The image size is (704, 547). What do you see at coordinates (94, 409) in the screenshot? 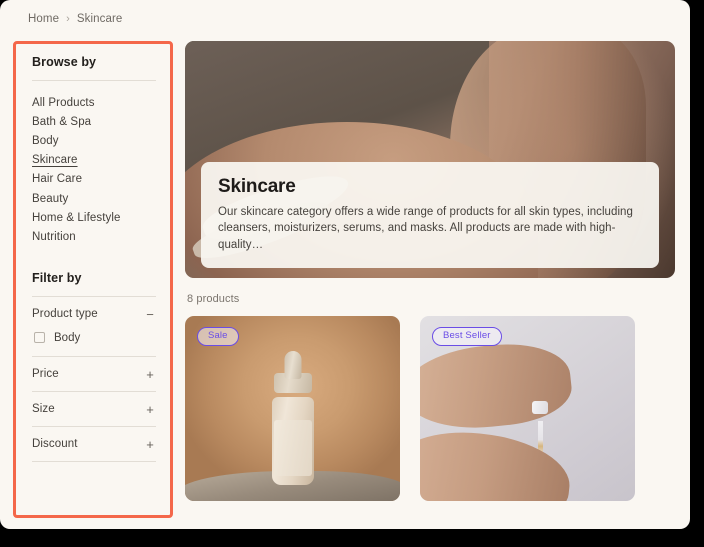
I see `filter-group-size: Size +` at bounding box center [94, 409].